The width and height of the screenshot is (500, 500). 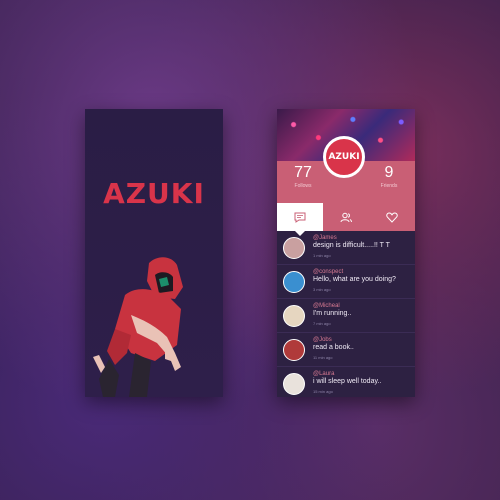 What do you see at coordinates (138, 327) in the screenshot?
I see `character-illustration` at bounding box center [138, 327].